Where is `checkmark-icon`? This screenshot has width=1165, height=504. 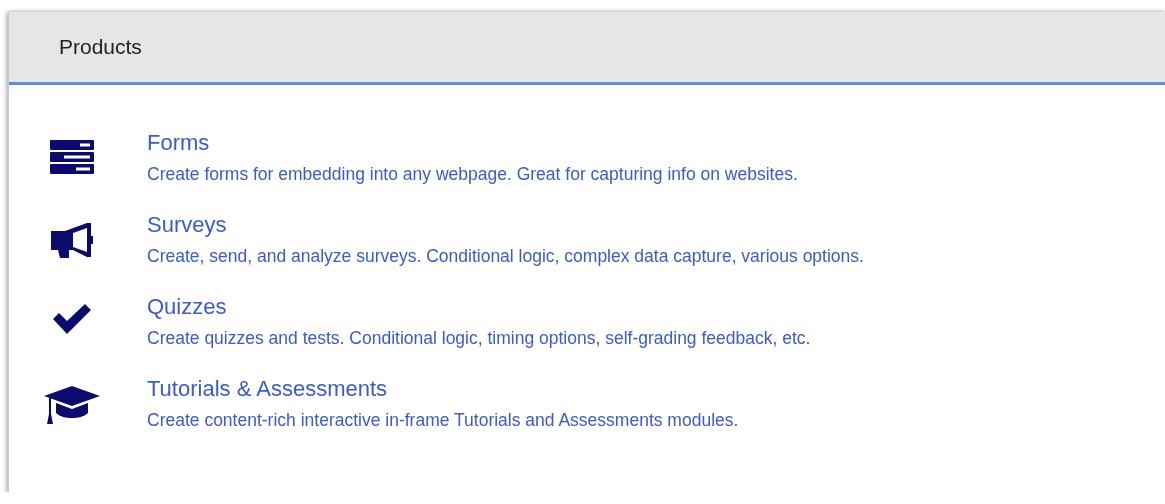
checkmark-icon is located at coordinates (72, 319).